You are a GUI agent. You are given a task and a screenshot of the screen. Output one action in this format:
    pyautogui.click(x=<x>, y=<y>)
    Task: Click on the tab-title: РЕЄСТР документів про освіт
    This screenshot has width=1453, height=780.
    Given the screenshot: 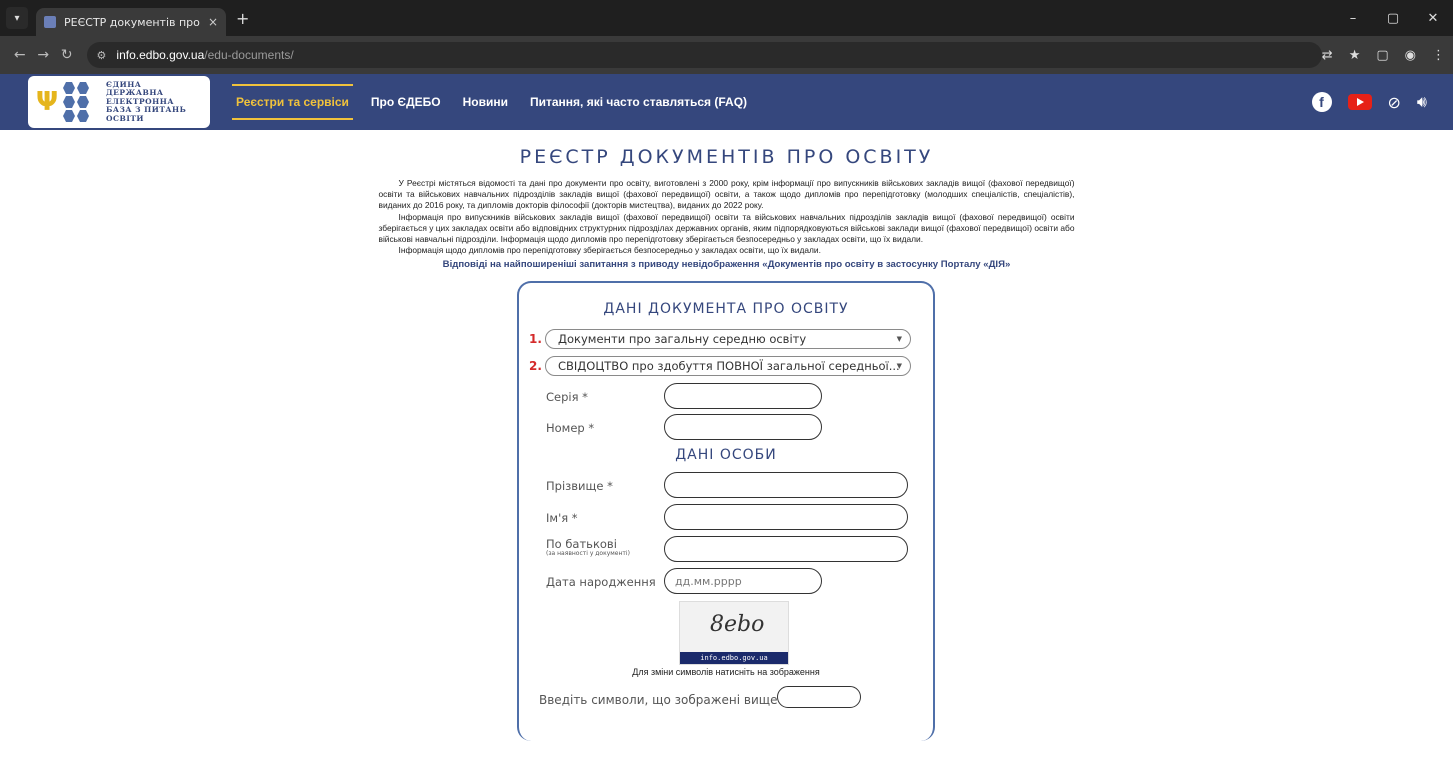 What is the action you would take?
    pyautogui.click(x=133, y=22)
    